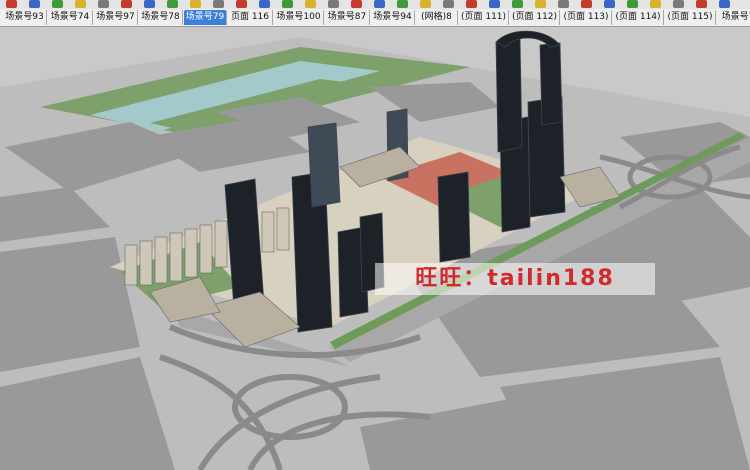 The image size is (750, 470). Describe the element at coordinates (515, 279) in the screenshot. I see `watermark-text: 旺旺：tailin188` at that location.